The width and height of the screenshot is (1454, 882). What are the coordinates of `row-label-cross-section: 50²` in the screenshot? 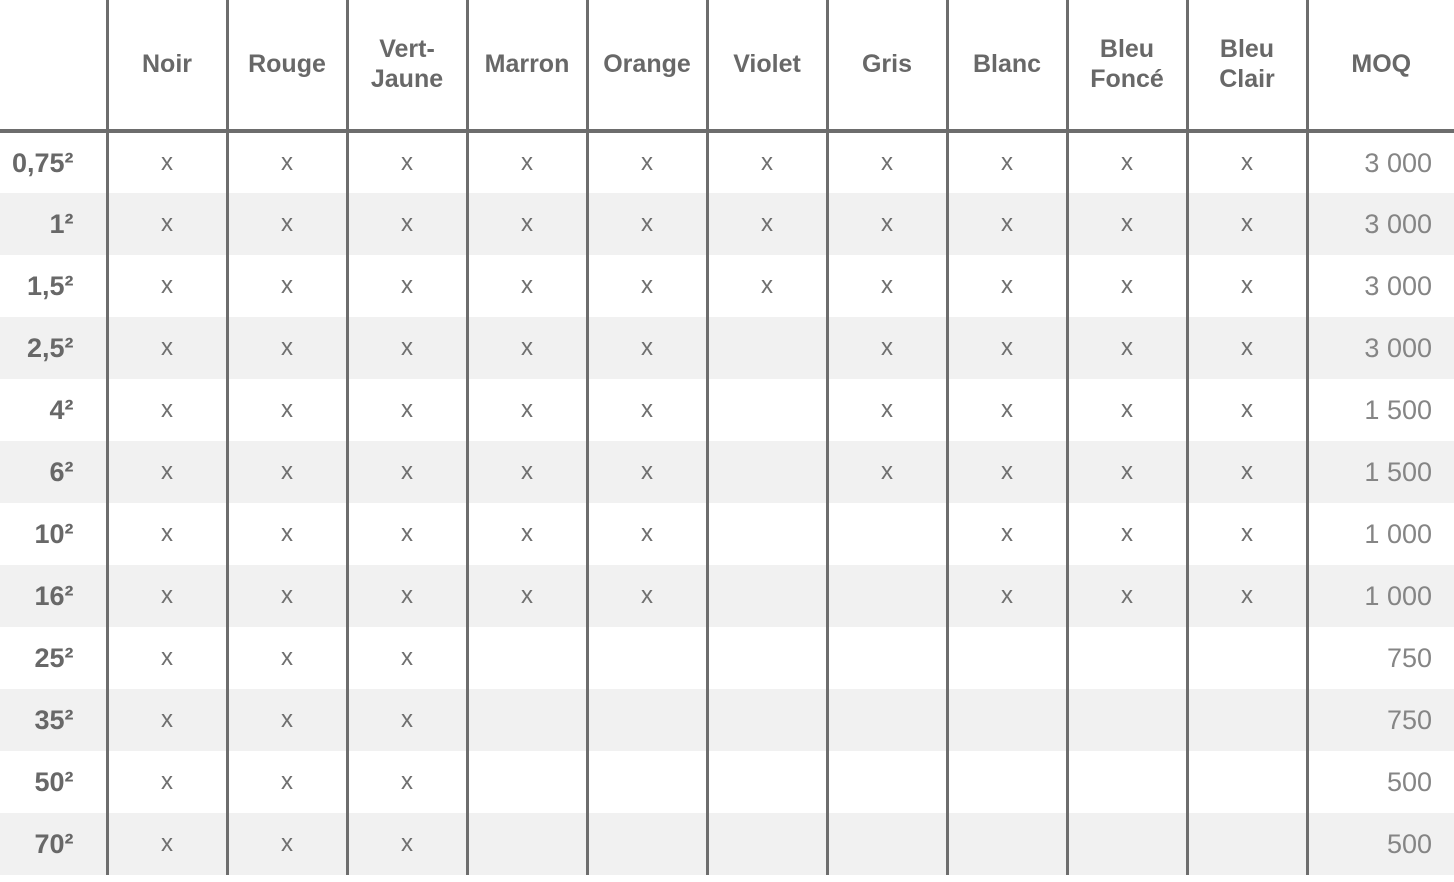 It's located at (54, 782).